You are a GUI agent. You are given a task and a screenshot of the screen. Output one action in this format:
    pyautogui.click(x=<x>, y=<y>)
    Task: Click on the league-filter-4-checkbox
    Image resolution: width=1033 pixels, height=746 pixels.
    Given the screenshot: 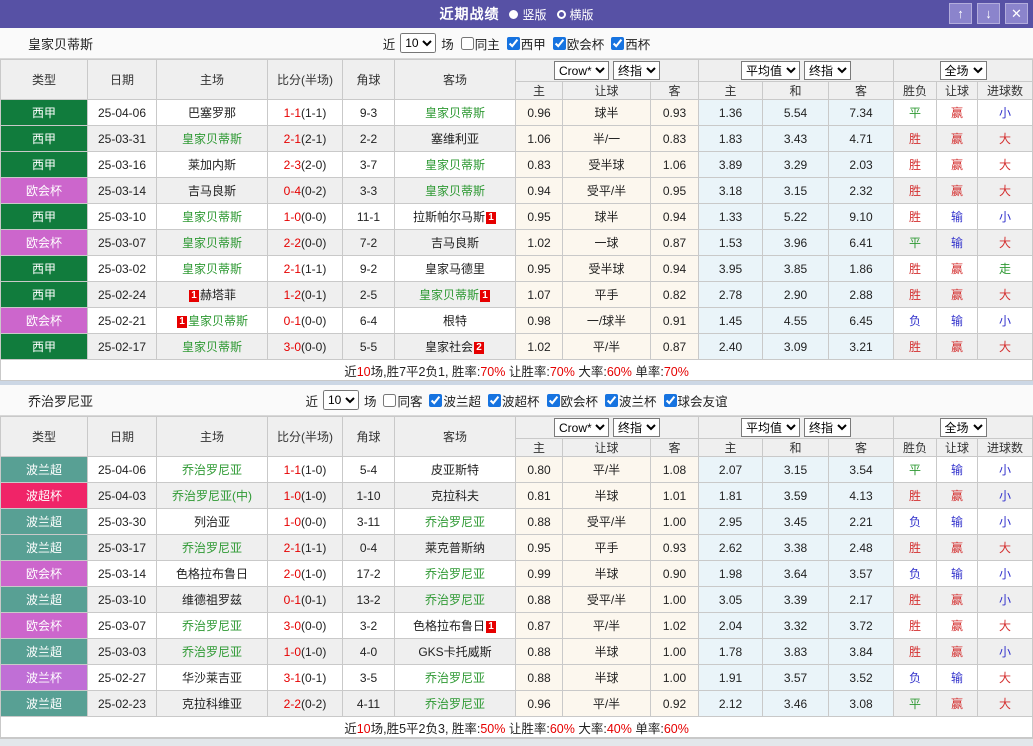 What is the action you would take?
    pyautogui.click(x=670, y=400)
    